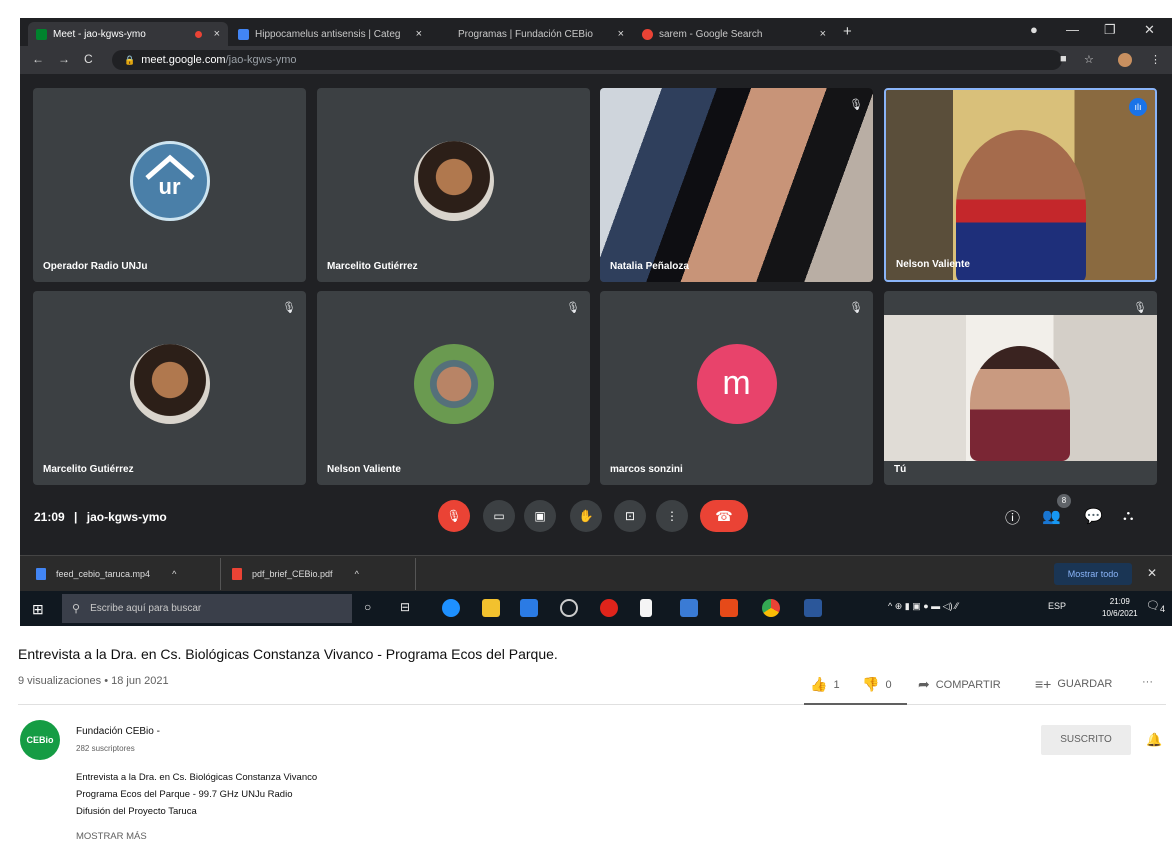 This screenshot has width=1173, height=855. I want to click on taskbar-clock: 21:09 10/6/2021, so click(1120, 608).